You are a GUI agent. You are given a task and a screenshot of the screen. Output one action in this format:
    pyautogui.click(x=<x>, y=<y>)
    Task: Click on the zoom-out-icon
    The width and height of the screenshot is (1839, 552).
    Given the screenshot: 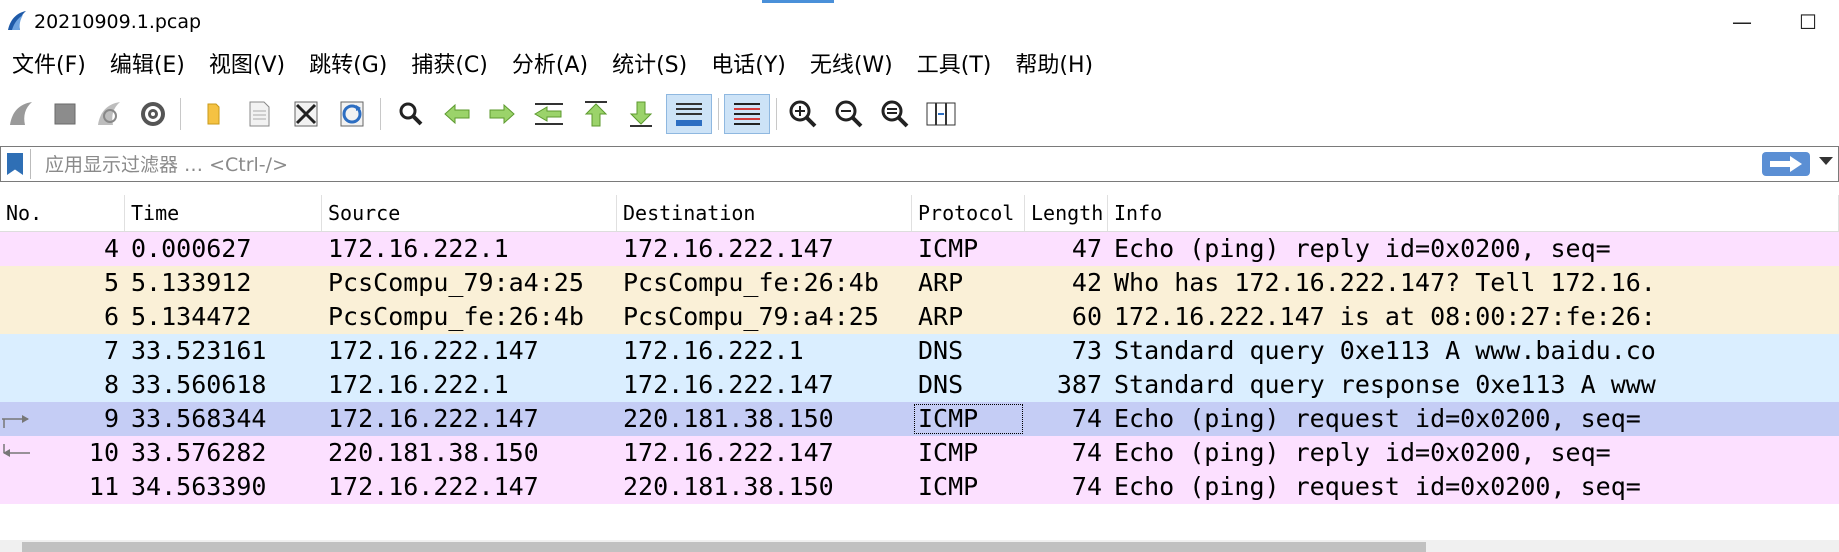 What is the action you would take?
    pyautogui.click(x=849, y=114)
    